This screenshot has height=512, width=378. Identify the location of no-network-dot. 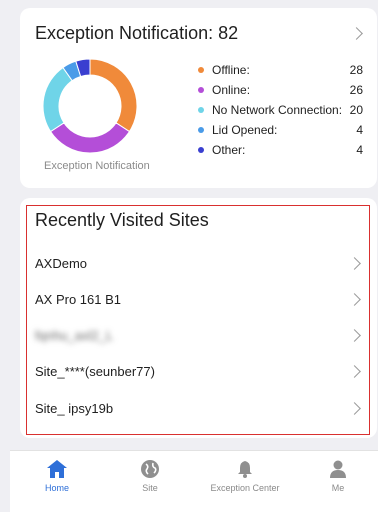
(201, 110).